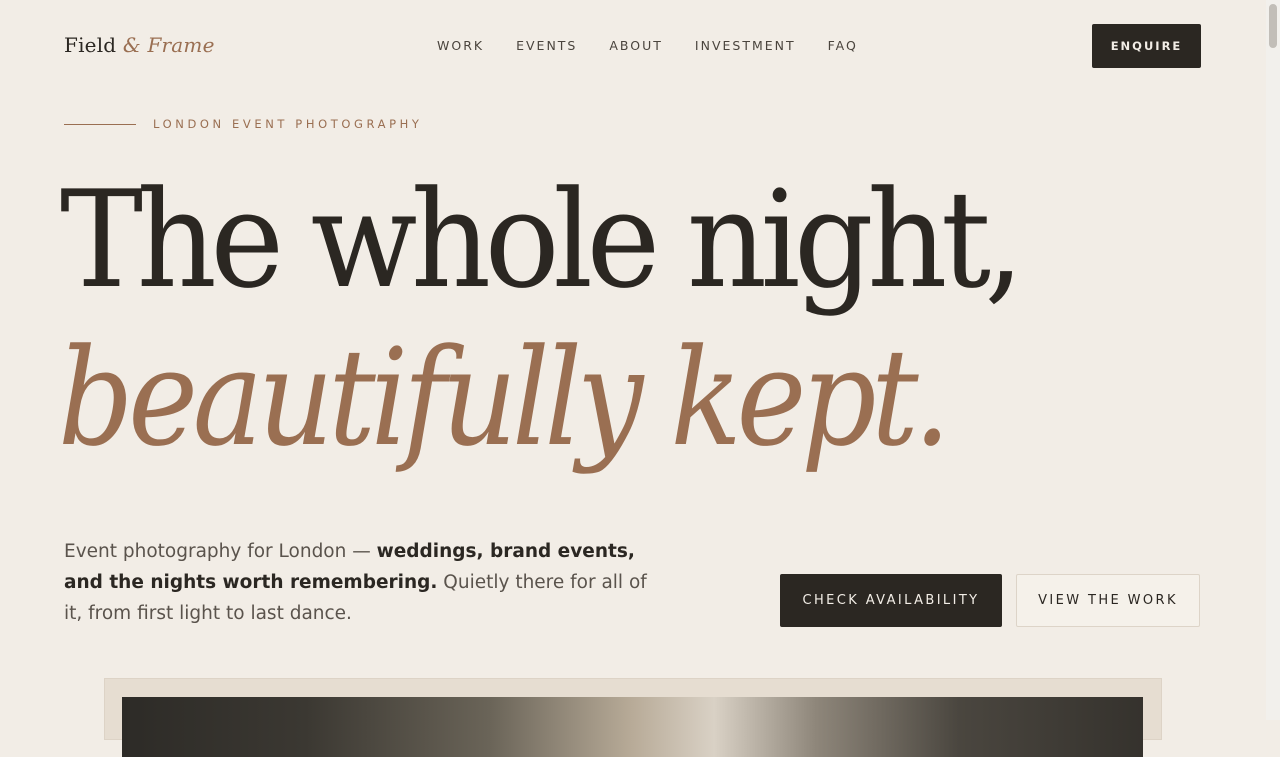  What do you see at coordinates (1273, 26) in the screenshot?
I see `scrollbar-thumb` at bounding box center [1273, 26].